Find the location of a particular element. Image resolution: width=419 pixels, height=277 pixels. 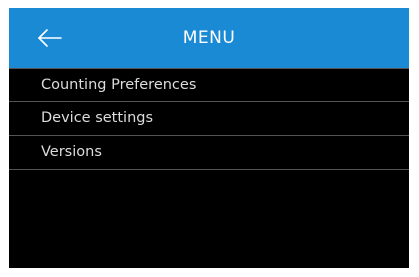

menu-item-counting-preferences: Counting Preferences is located at coordinates (209, 85).